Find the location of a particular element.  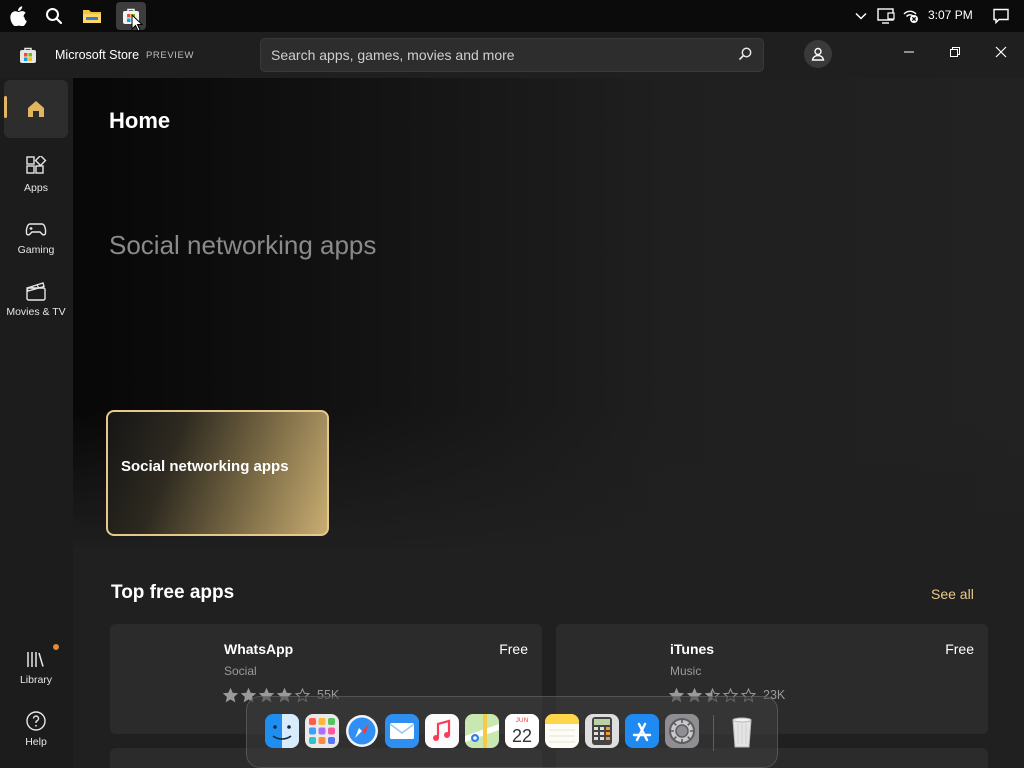

calendar-day: 22 is located at coordinates (522, 736).